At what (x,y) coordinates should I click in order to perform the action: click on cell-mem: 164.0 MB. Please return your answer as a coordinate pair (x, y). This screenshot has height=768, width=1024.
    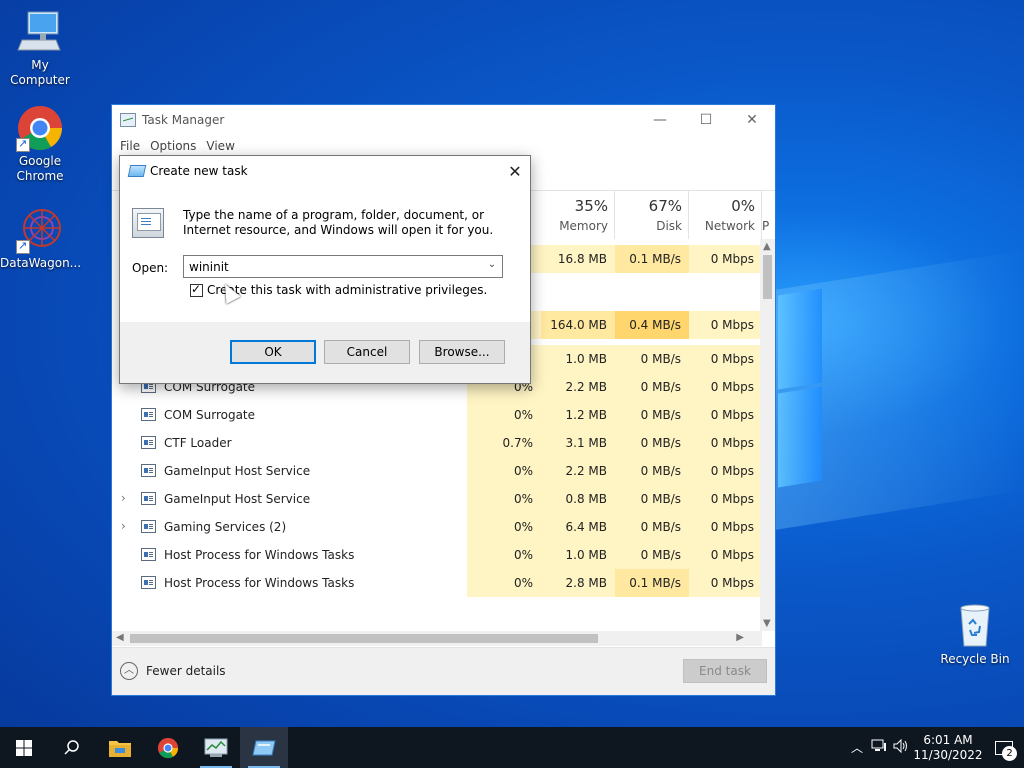
    Looking at the image, I should click on (578, 325).